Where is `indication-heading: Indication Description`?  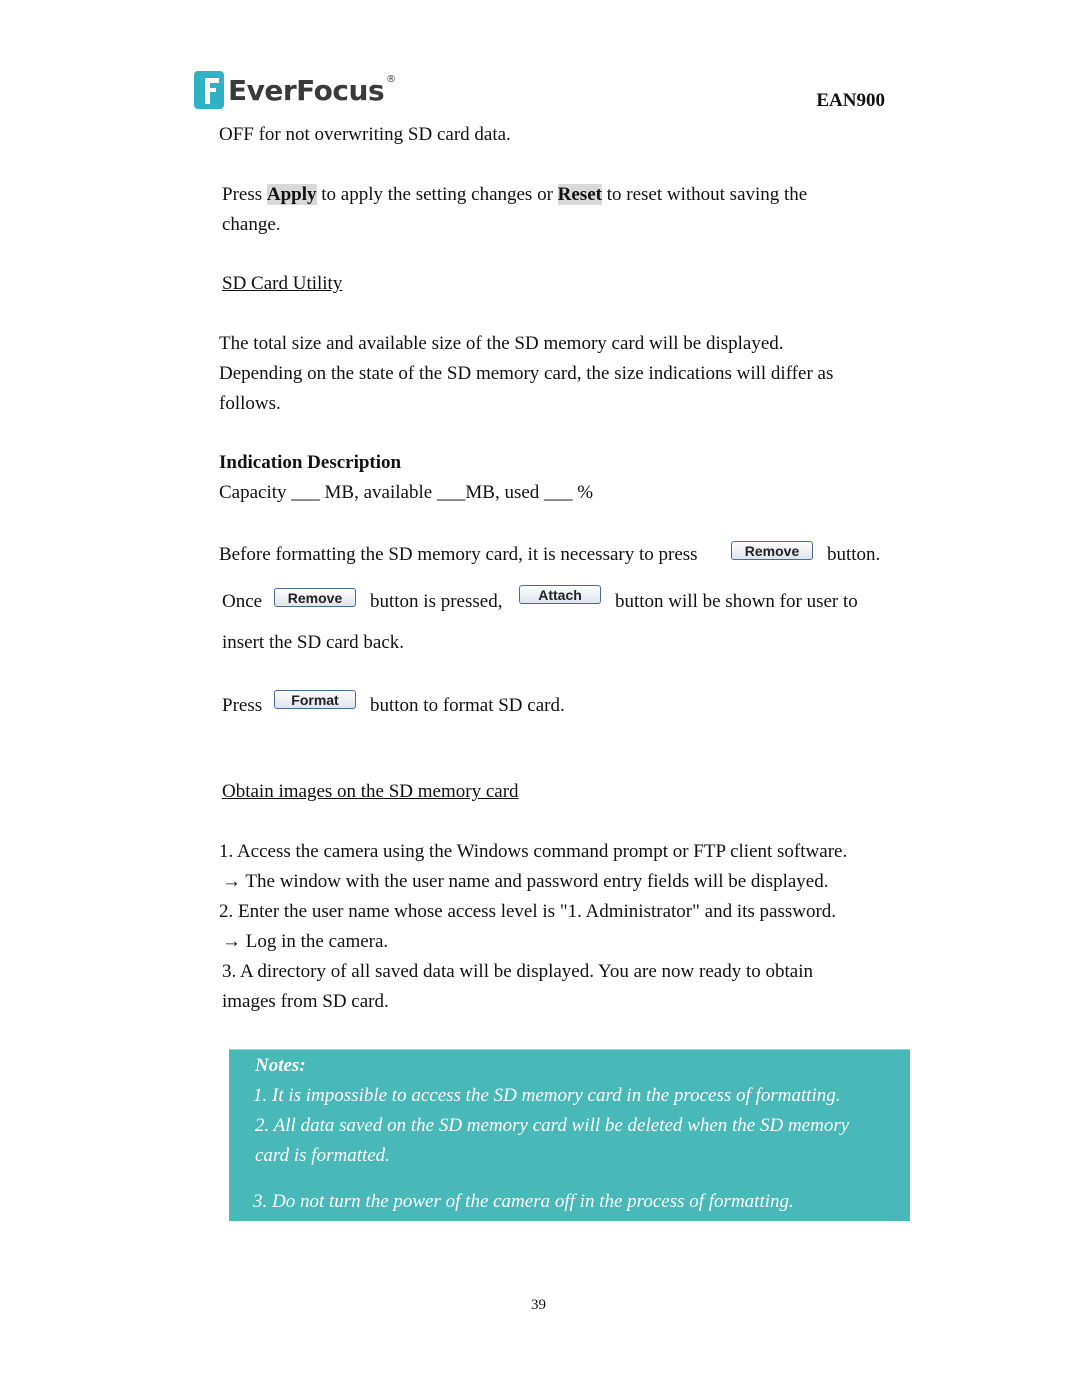
indication-heading: Indication Description is located at coordinates (310, 462).